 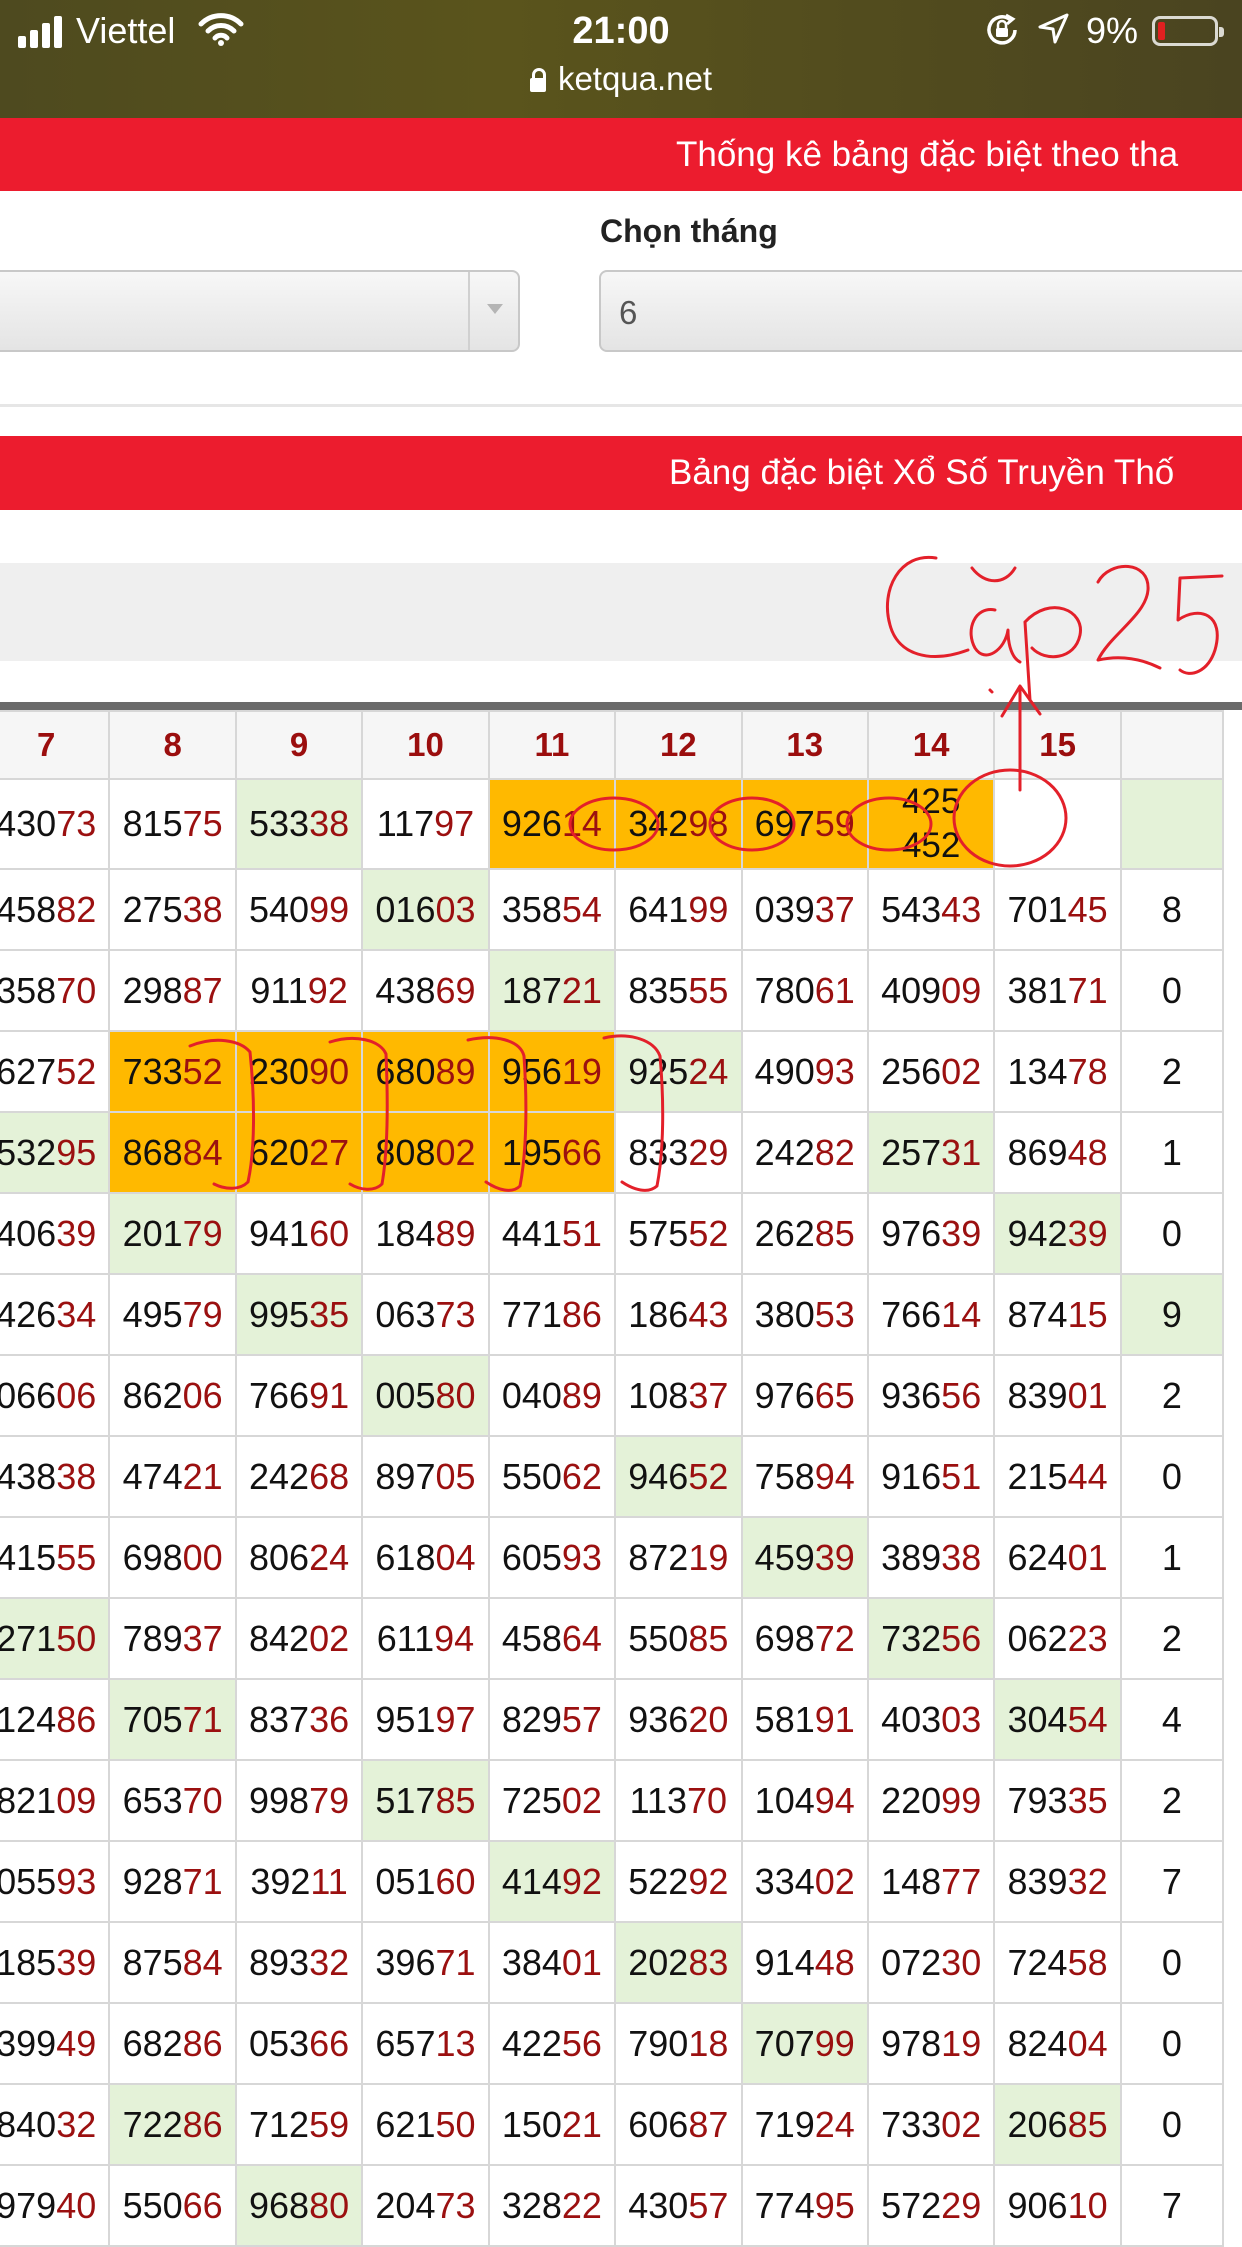 I want to click on result-cell: 18539, so click(x=55, y=1962).